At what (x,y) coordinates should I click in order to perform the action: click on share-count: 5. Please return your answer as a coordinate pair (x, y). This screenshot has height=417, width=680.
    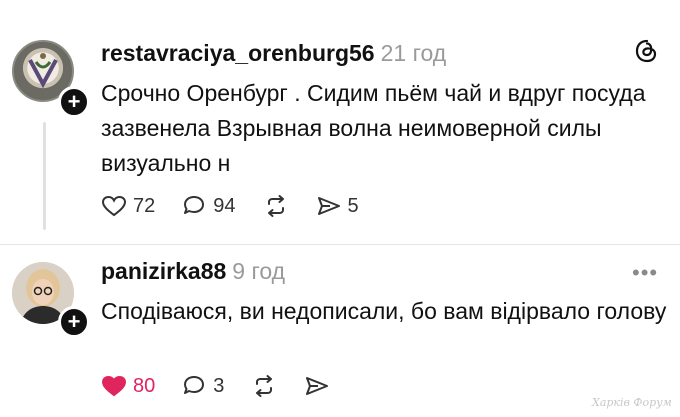
    Looking at the image, I should click on (353, 205).